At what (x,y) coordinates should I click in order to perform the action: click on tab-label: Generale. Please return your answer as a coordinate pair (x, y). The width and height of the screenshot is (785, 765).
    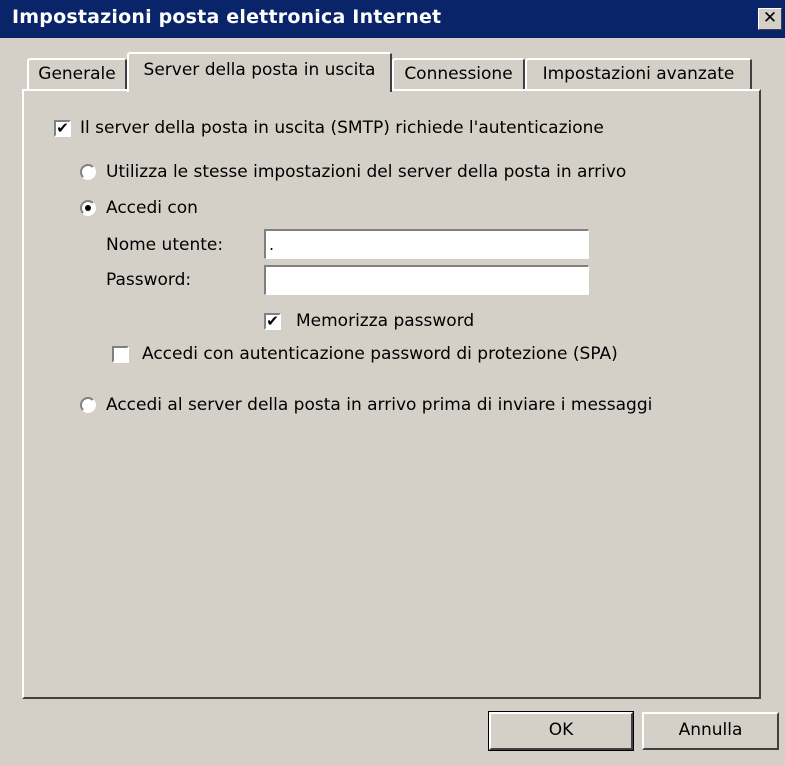
    Looking at the image, I should click on (77, 74).